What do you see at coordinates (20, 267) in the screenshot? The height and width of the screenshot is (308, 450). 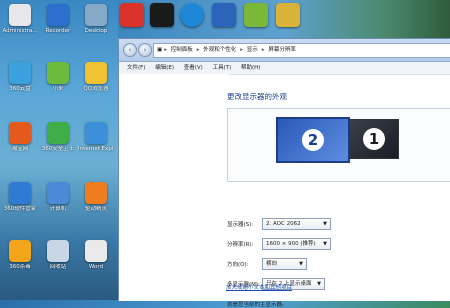 I see `desktop-icon-label: 360杀毒` at bounding box center [20, 267].